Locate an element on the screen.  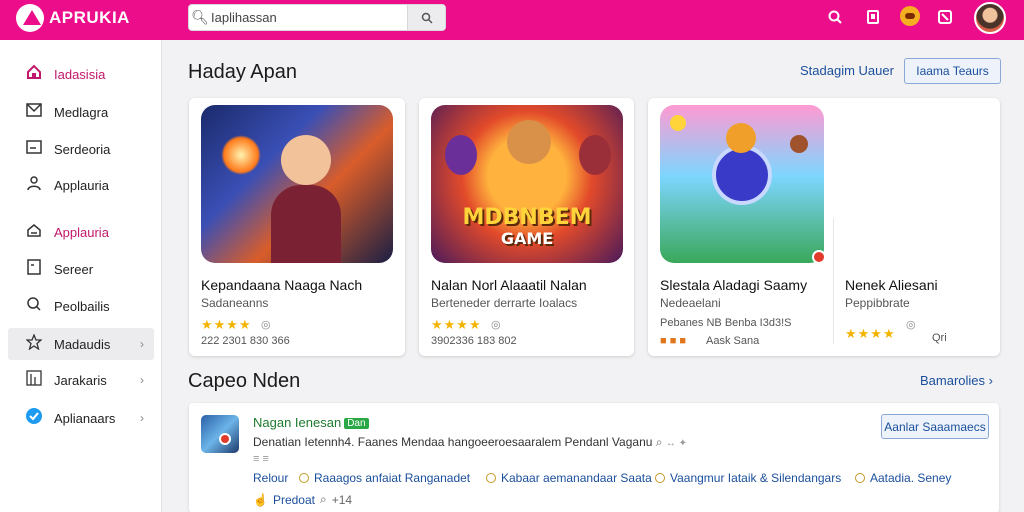
tag-label: Aatadia. Seney is located at coordinates (911, 478).